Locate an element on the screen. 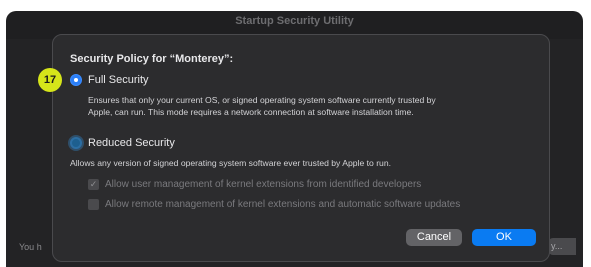  reduced-security-option: Reduced Security is located at coordinates (122, 143).